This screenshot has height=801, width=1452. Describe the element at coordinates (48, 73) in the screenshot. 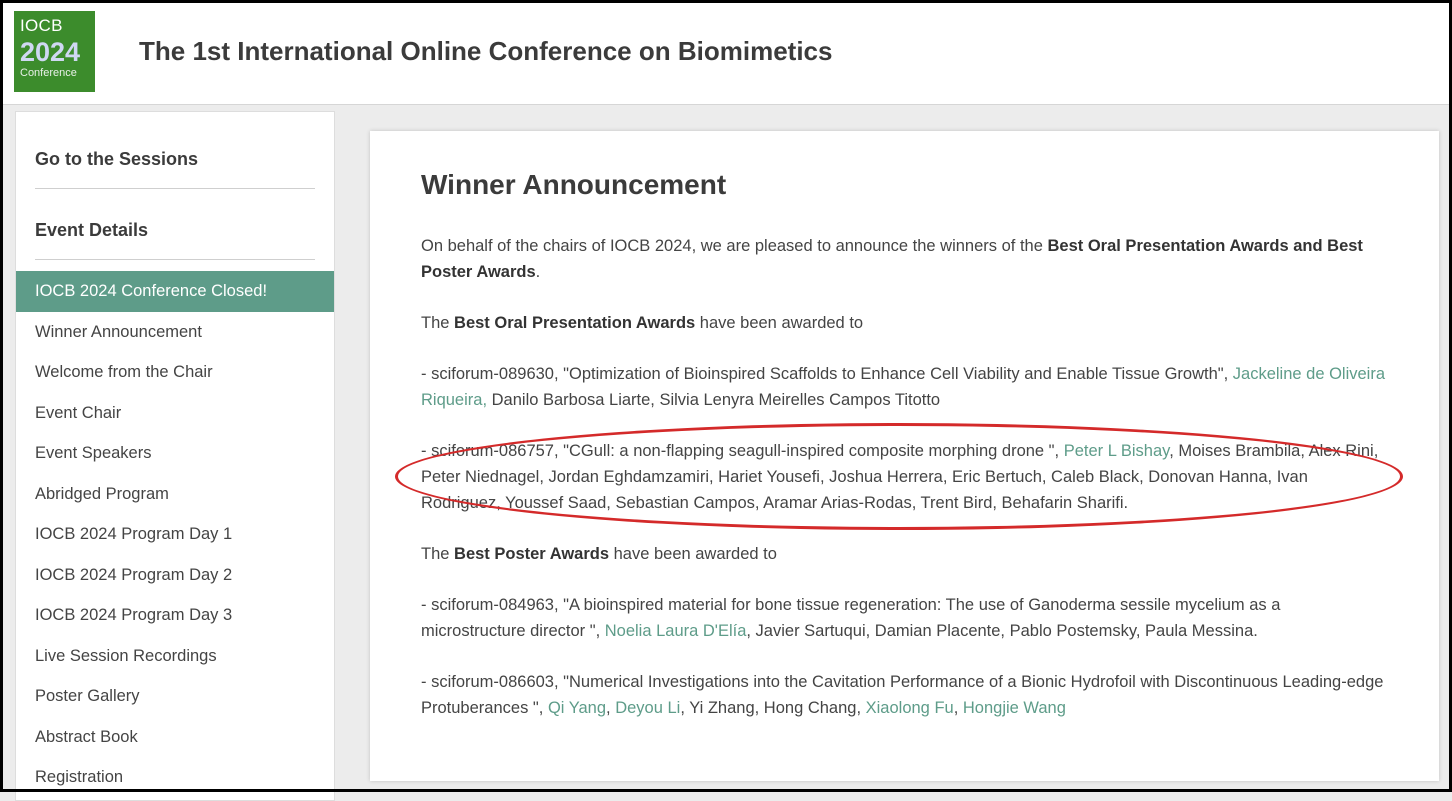

I see `logo-line-3: Conference` at that location.